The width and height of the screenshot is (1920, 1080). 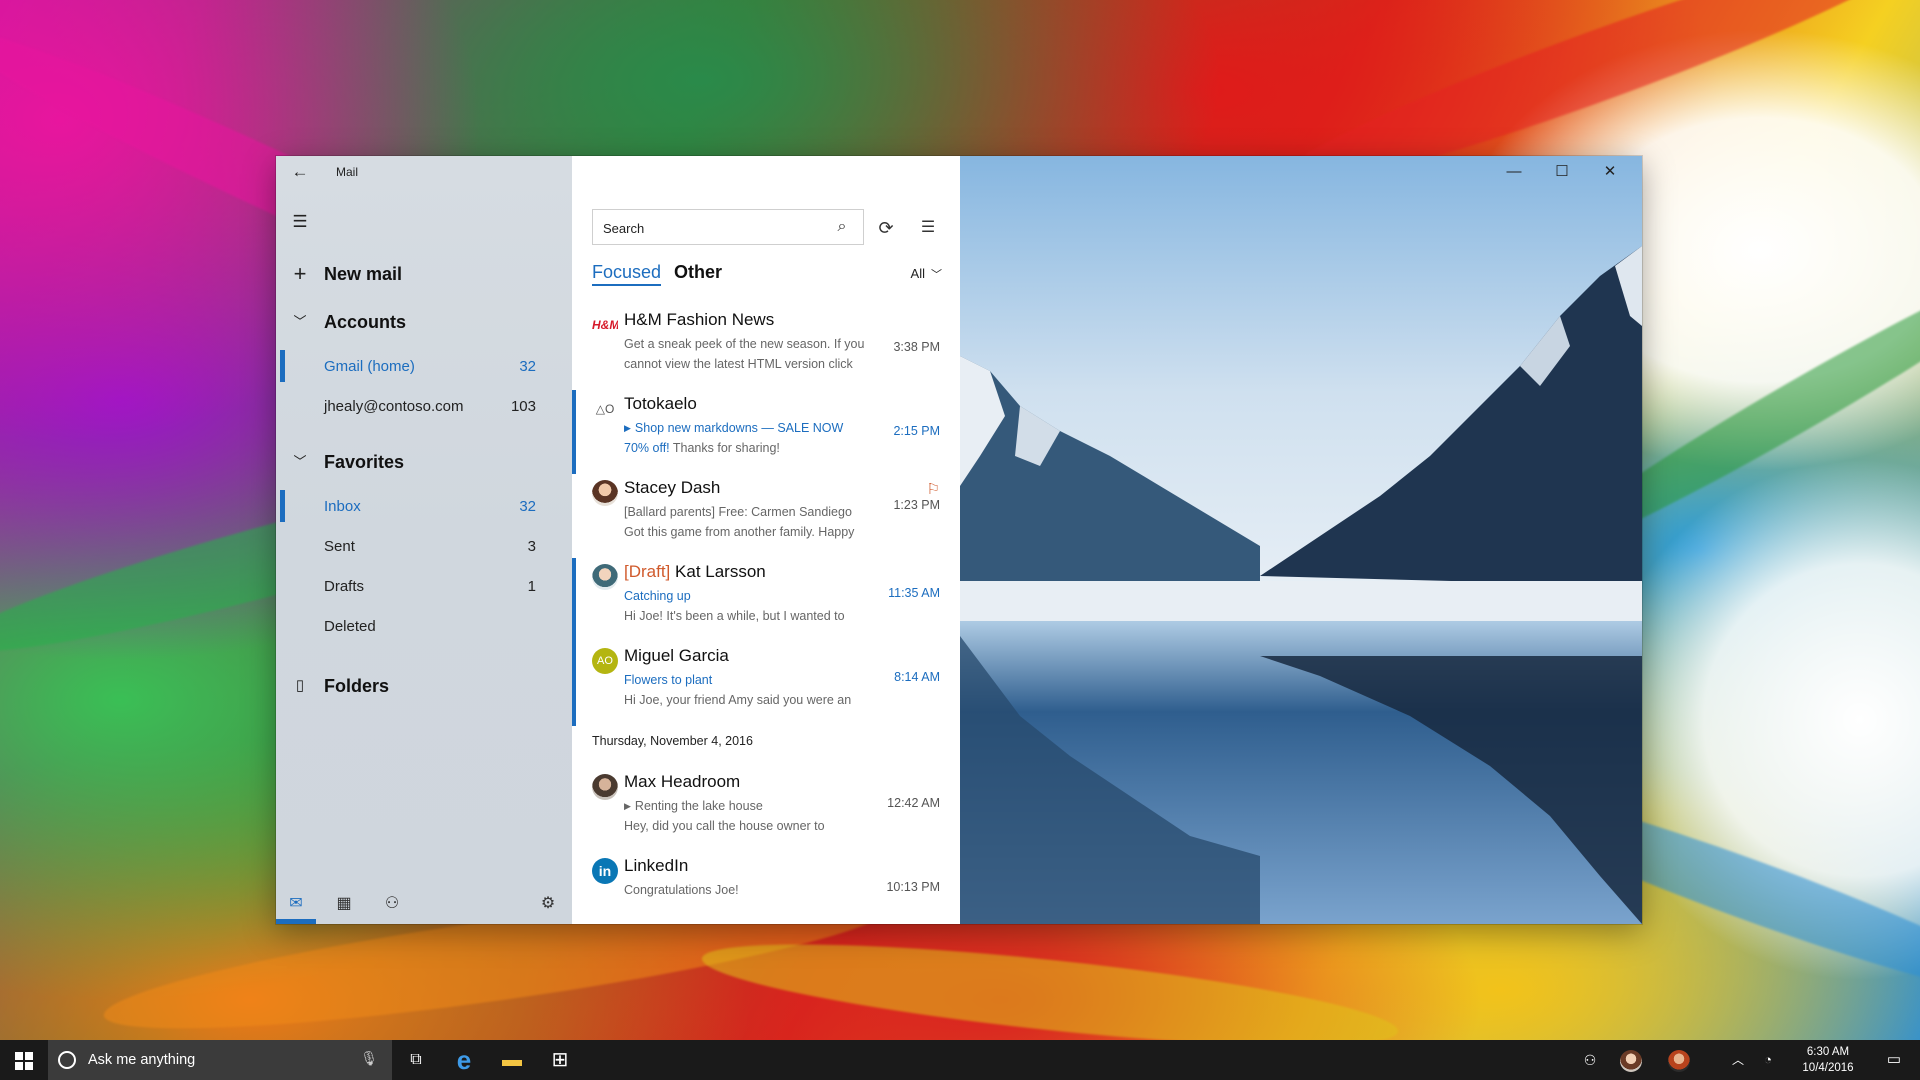 I want to click on folder-label: Deleted, so click(x=350, y=626).